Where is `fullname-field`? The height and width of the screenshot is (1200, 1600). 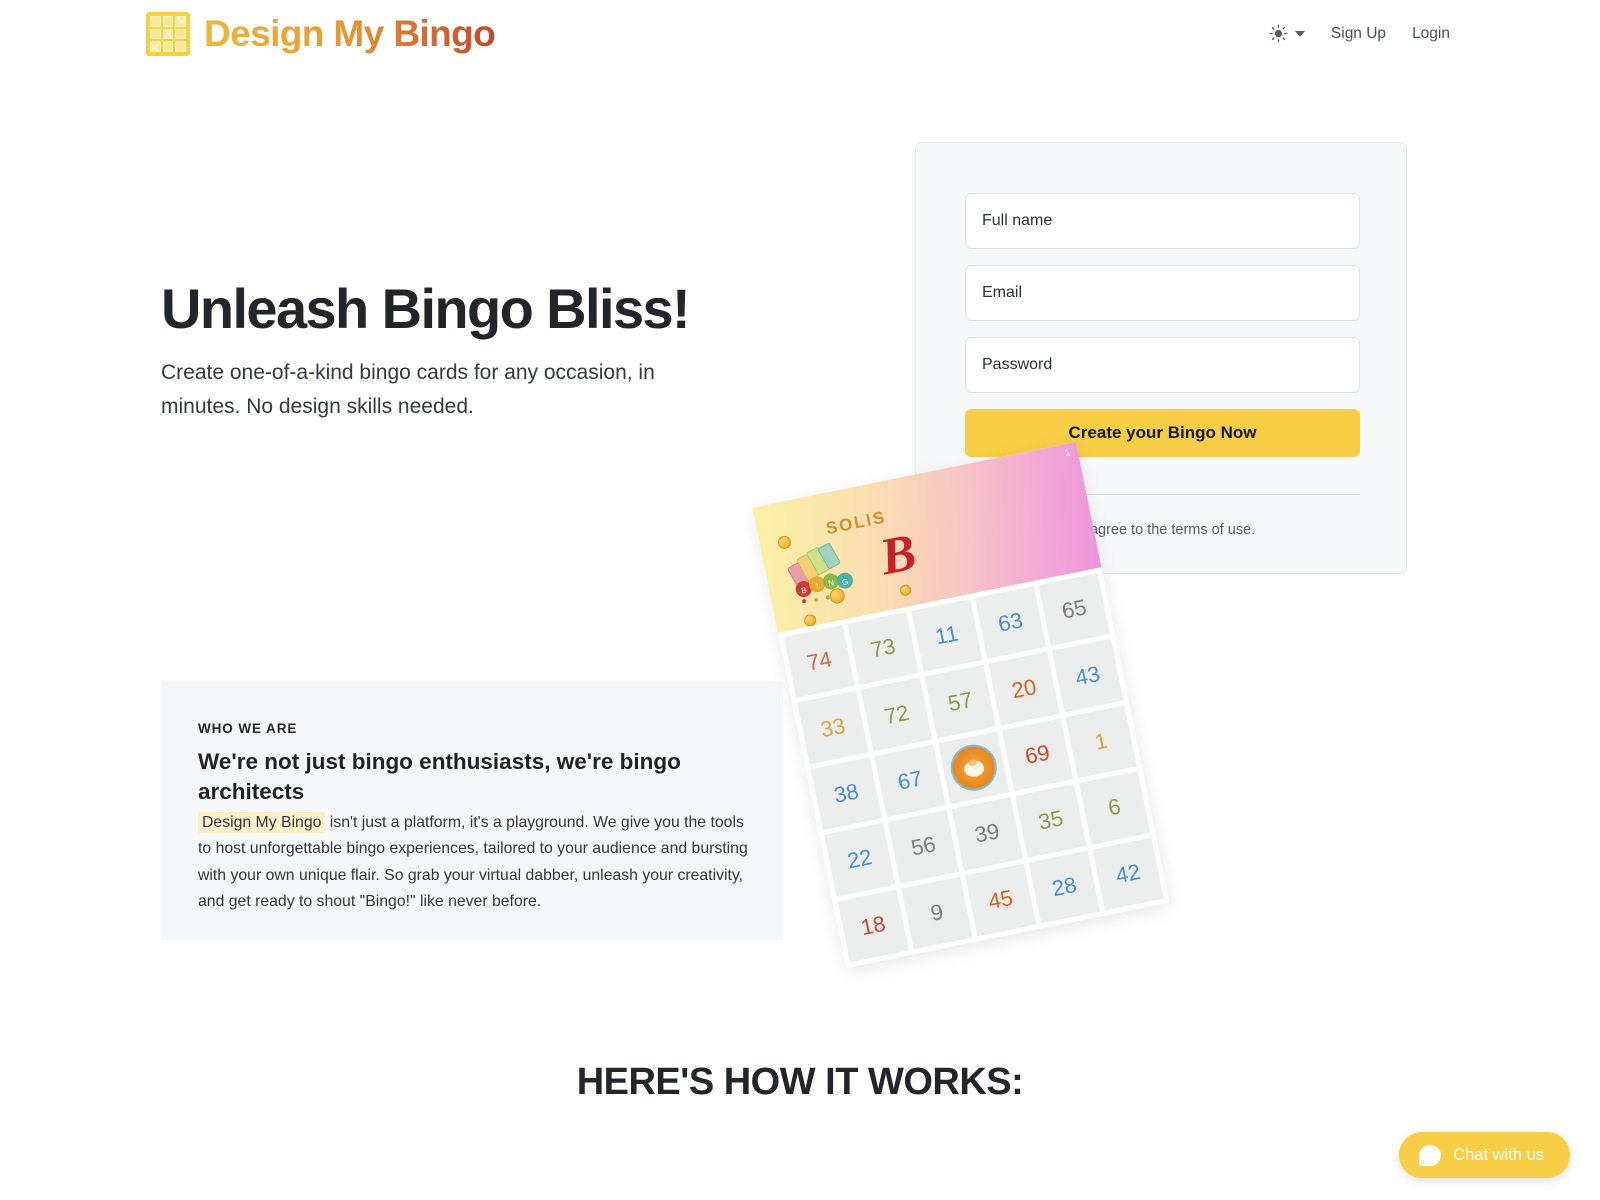 fullname-field is located at coordinates (1162, 221).